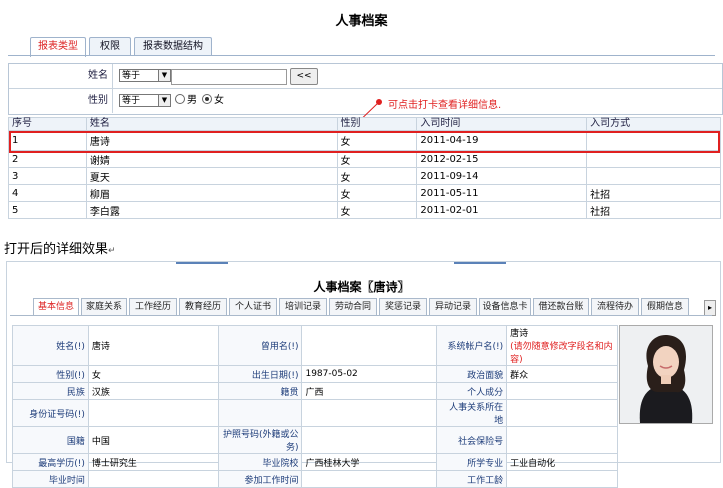 This screenshot has height=488, width=723. Describe the element at coordinates (47, 193) in the screenshot. I see `cell: 4` at that location.